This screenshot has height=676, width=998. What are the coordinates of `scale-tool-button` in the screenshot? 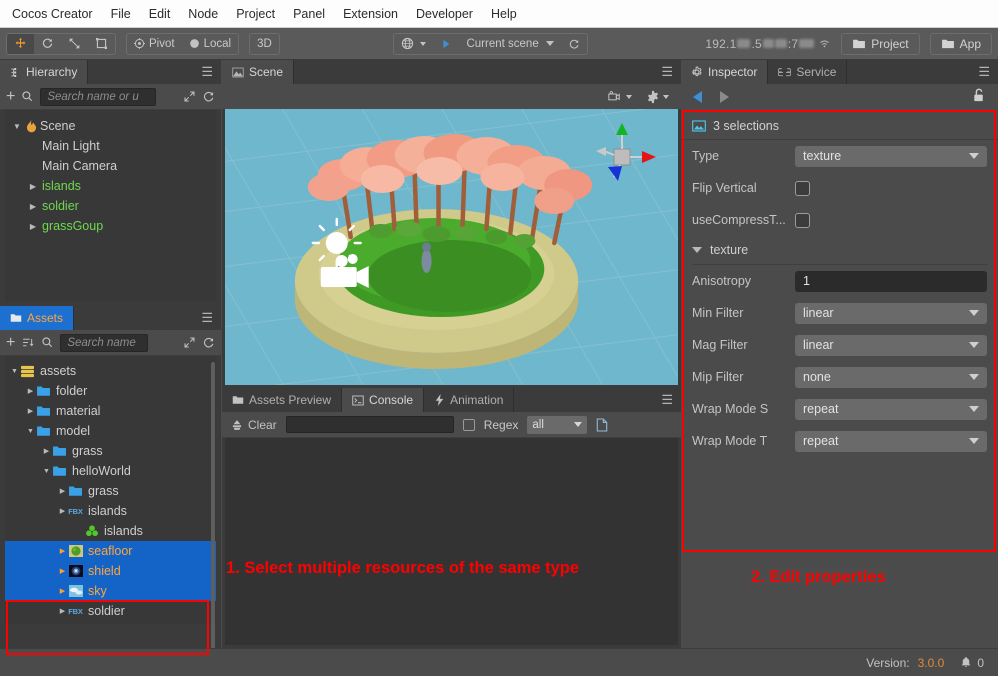 It's located at (74, 44).